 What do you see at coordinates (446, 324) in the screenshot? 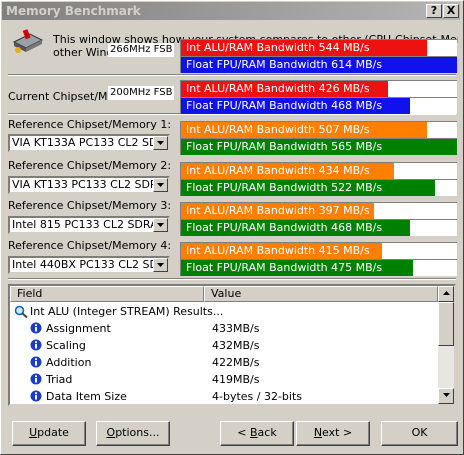
I see `scroll-thumb` at bounding box center [446, 324].